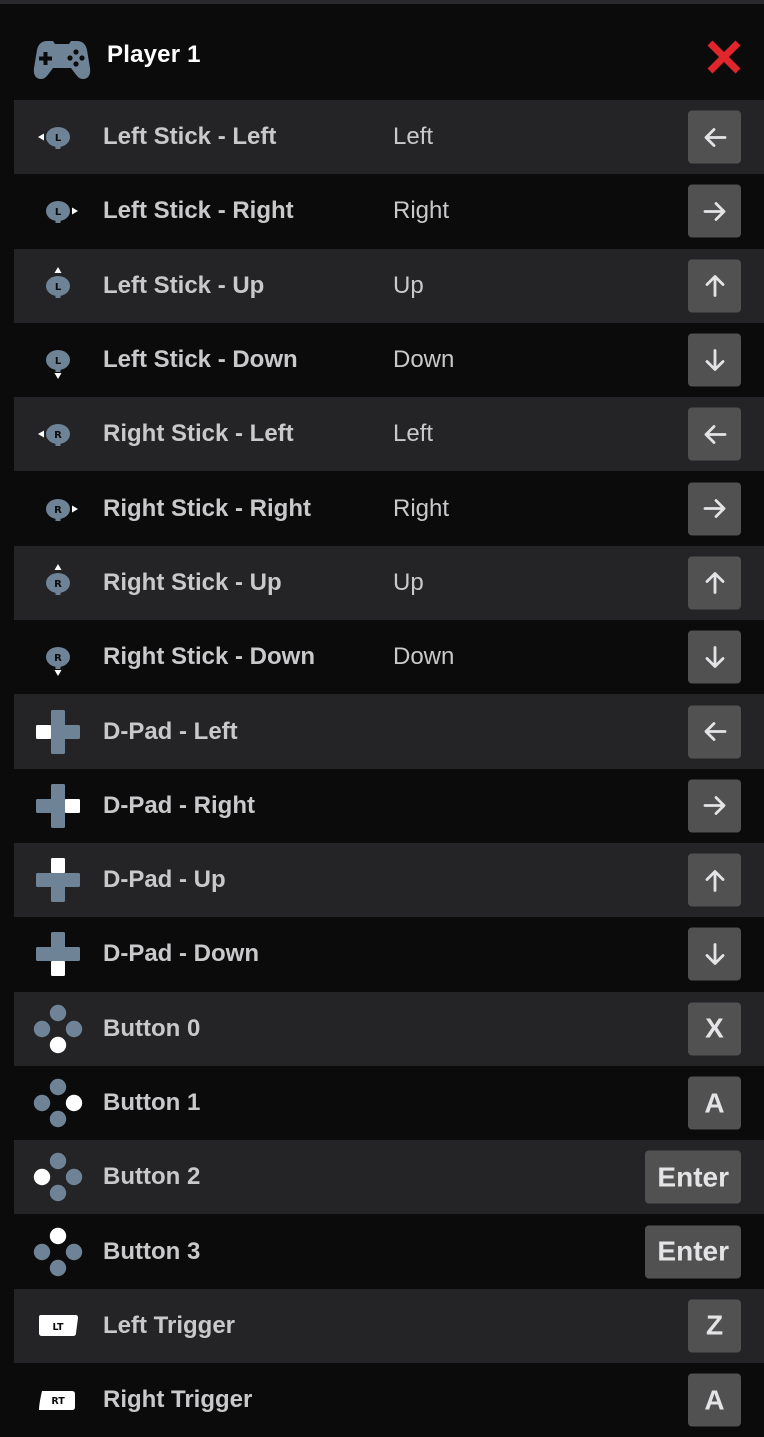  Describe the element at coordinates (58, 954) in the screenshot. I see `dpad-down-icon` at that location.